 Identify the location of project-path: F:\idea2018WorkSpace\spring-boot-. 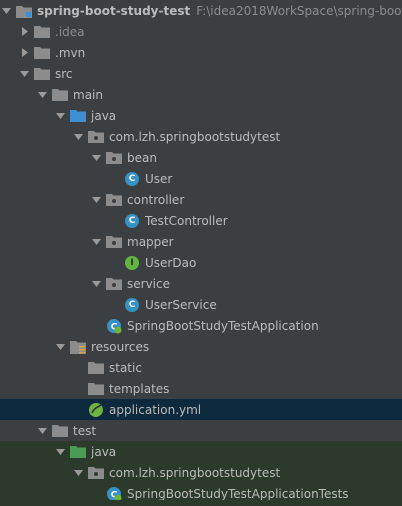
(299, 10).